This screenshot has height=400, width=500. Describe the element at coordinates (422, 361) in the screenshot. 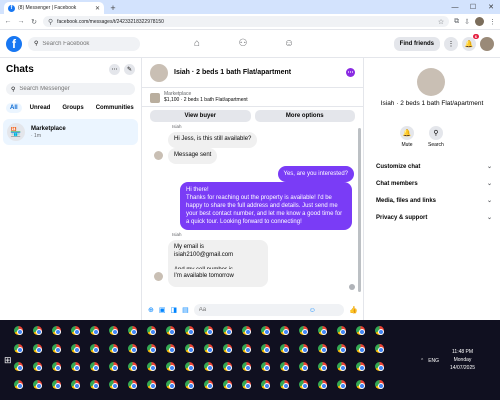

I see `chevron-up-icon: ⌃` at that location.